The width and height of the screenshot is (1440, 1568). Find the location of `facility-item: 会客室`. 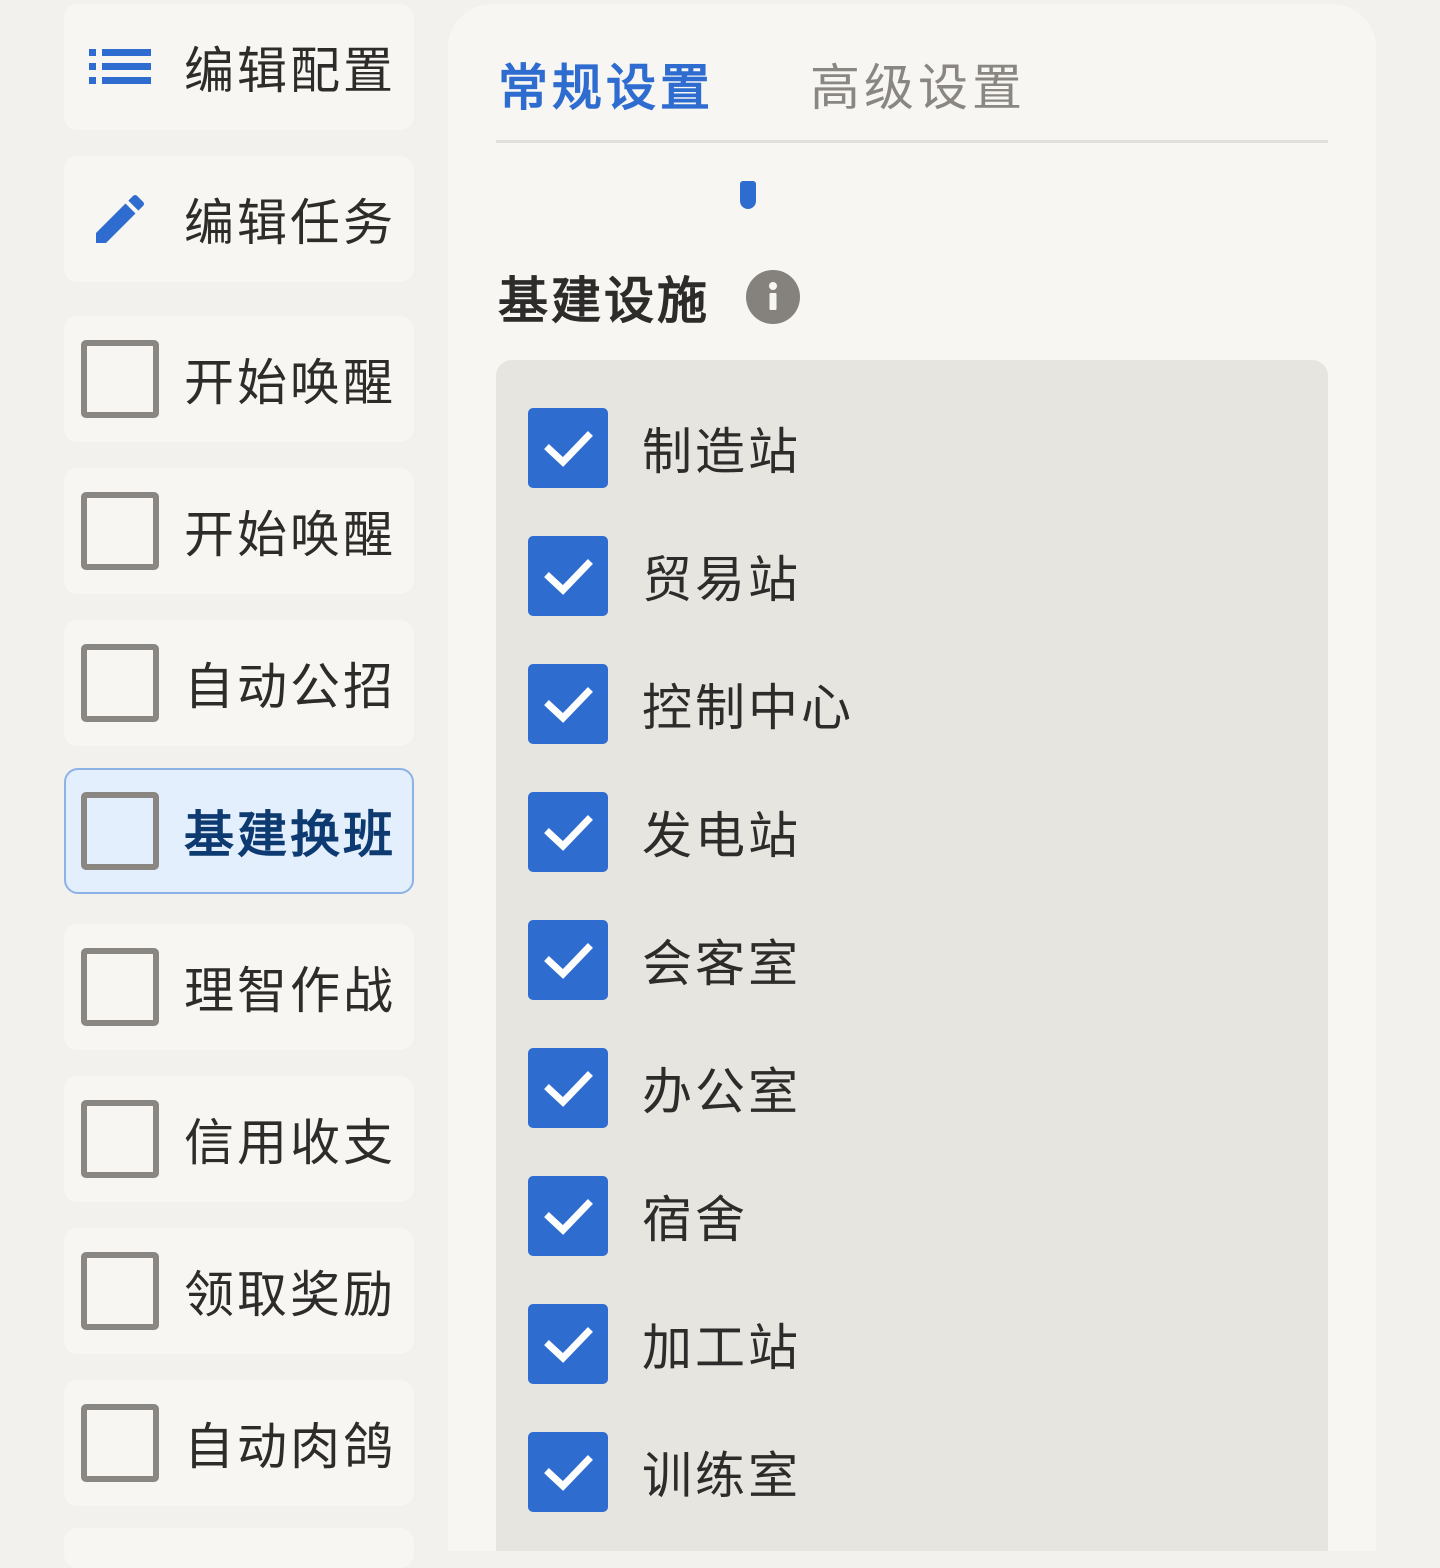

facility-item: 会客室 is located at coordinates (828, 960).